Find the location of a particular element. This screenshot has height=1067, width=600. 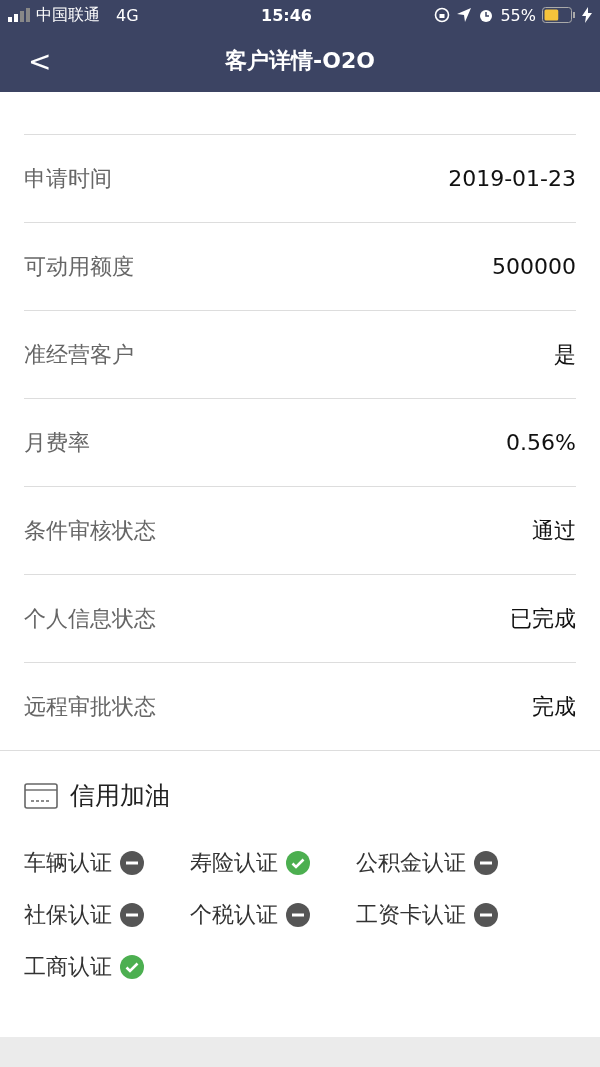

field-label: 远程审批状态 is located at coordinates (90, 706).